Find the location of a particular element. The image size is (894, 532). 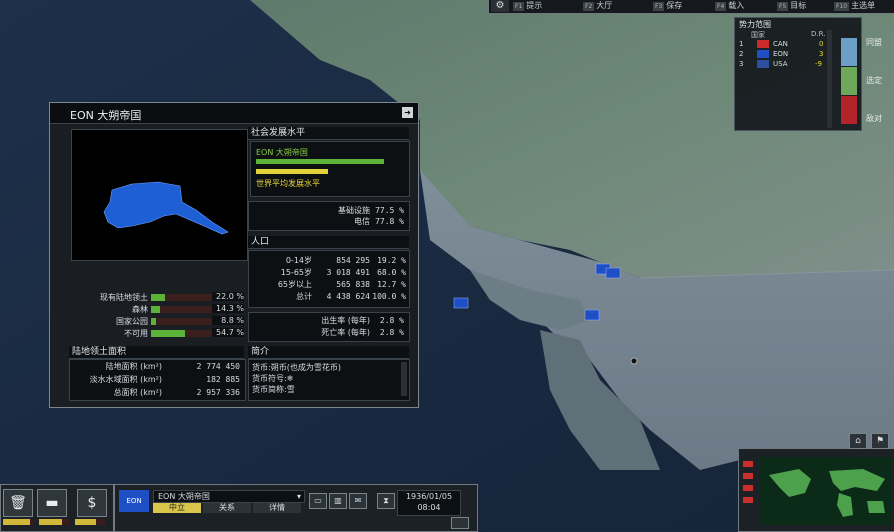

territory-map is located at coordinates (159, 195).